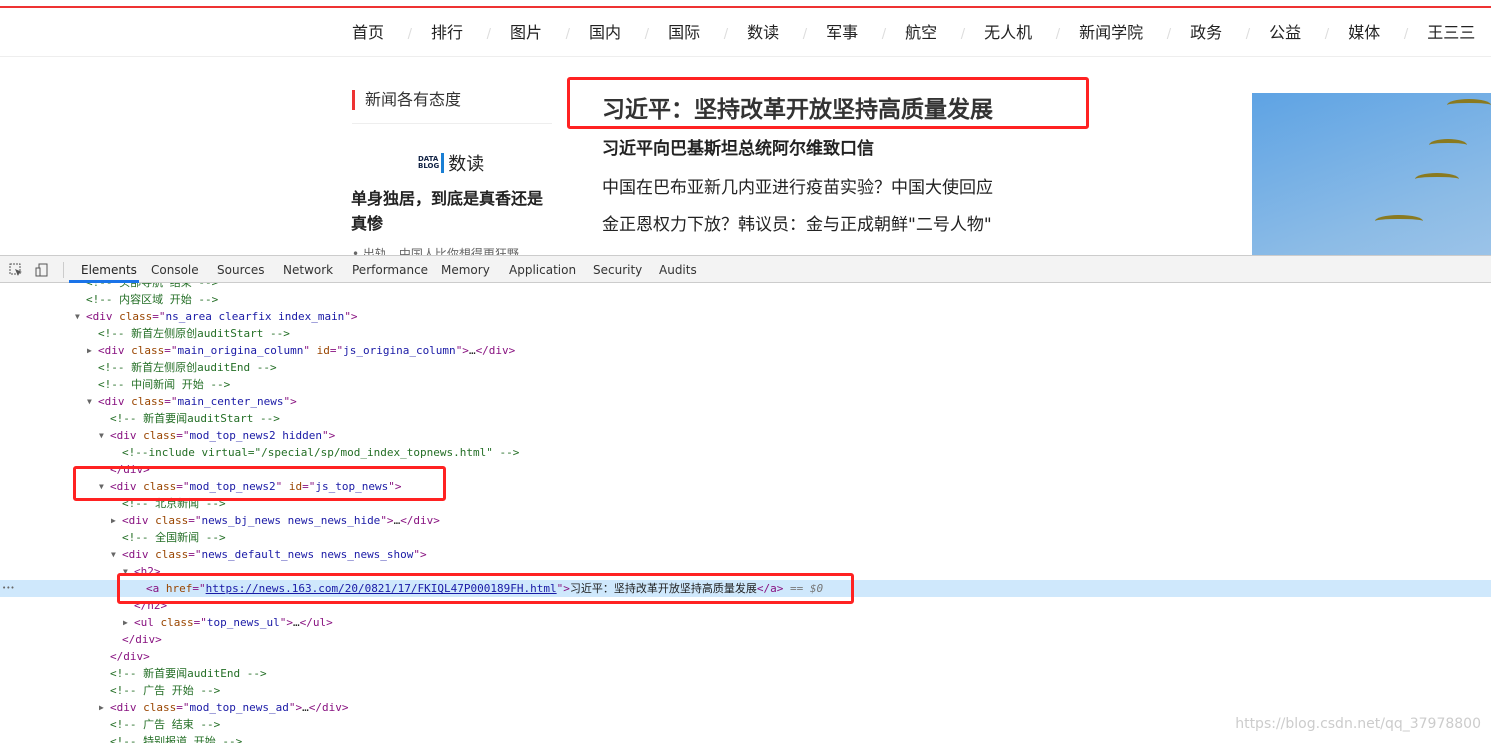  What do you see at coordinates (1125, 33) in the screenshot?
I see `nav-item: 新闻学院 /` at bounding box center [1125, 33].